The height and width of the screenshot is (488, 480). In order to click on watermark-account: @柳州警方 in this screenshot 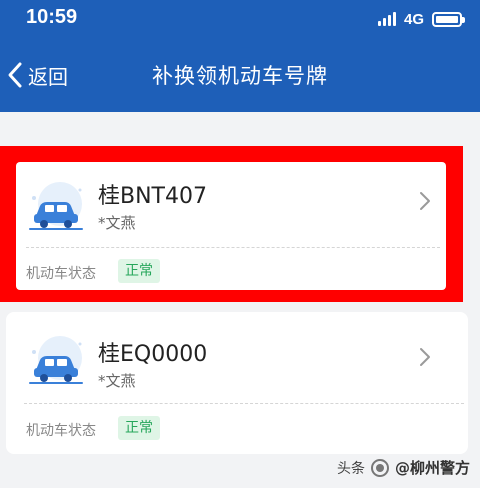, I will do `click(432, 468)`.